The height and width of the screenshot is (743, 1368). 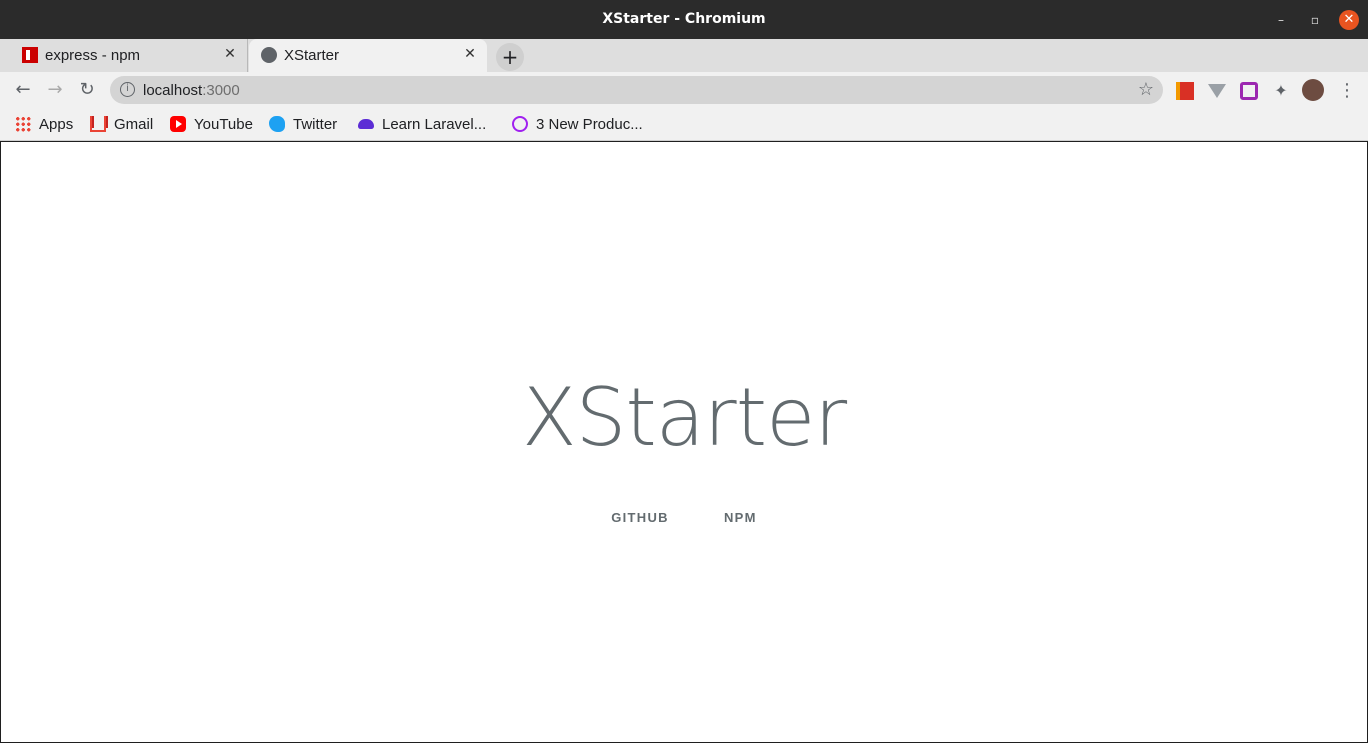 I want to click on reload-button: ↻, so click(x=87, y=90).